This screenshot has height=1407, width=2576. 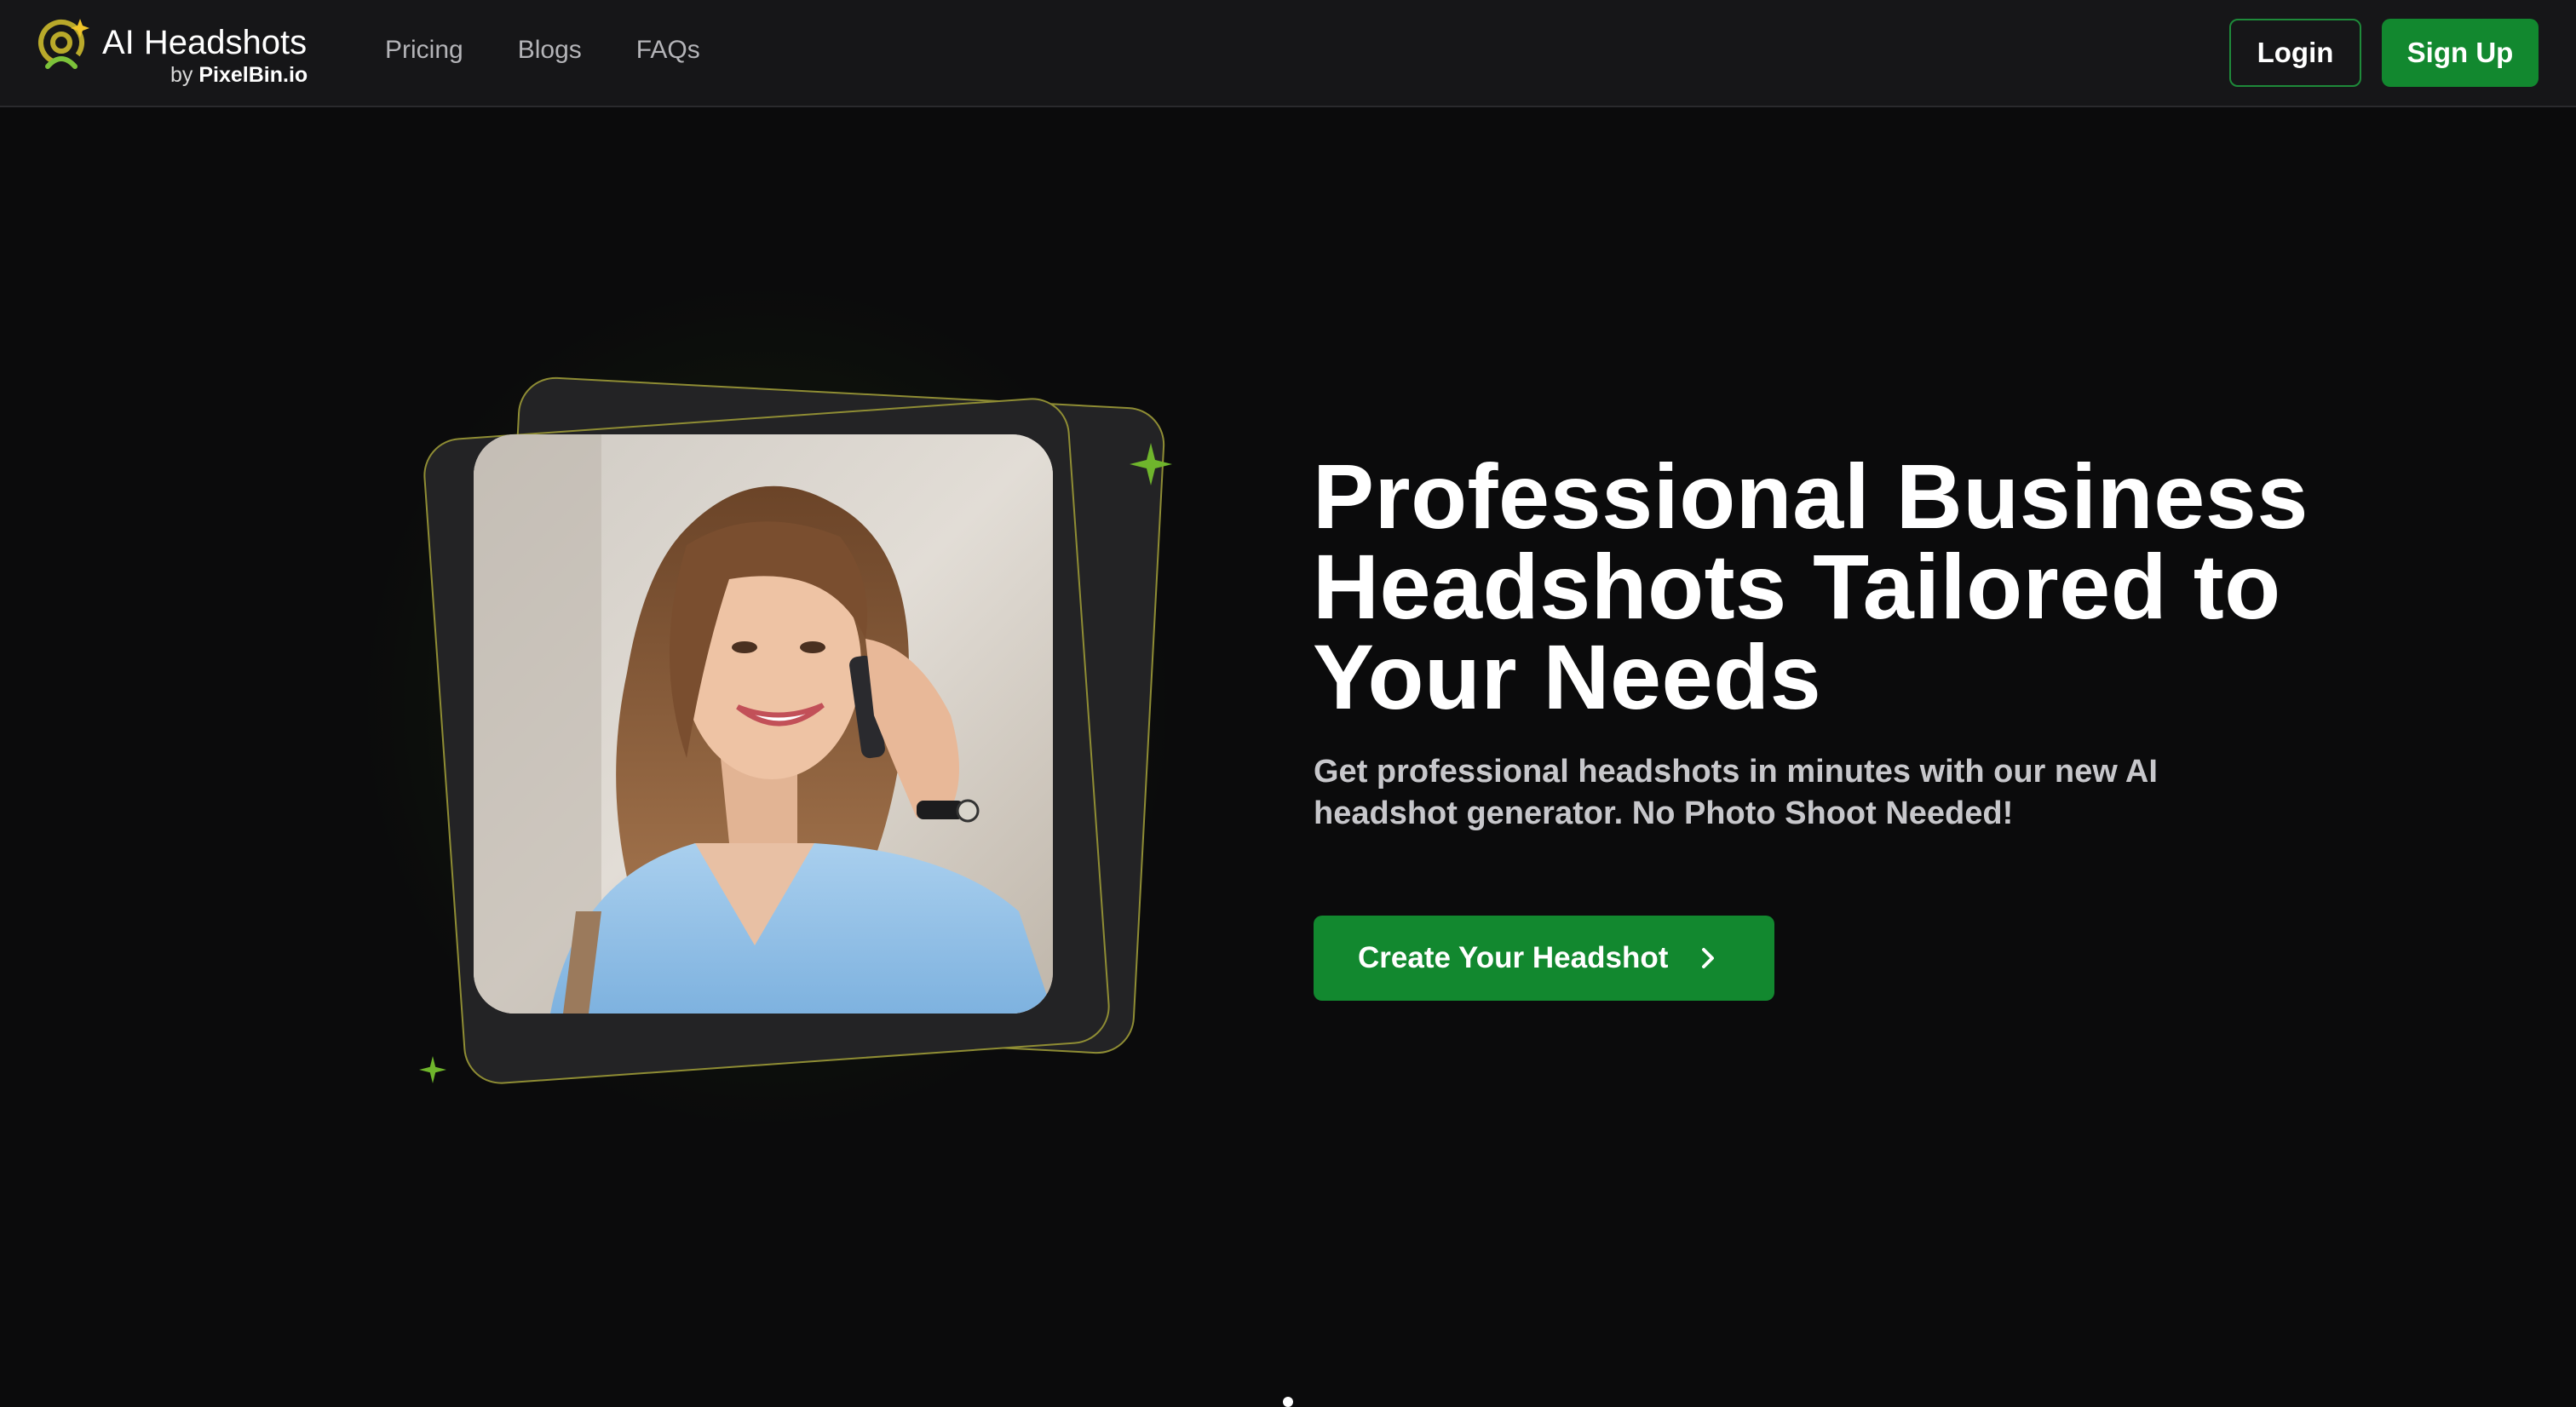 What do you see at coordinates (1288, 1402) in the screenshot?
I see `scroll-indicator` at bounding box center [1288, 1402].